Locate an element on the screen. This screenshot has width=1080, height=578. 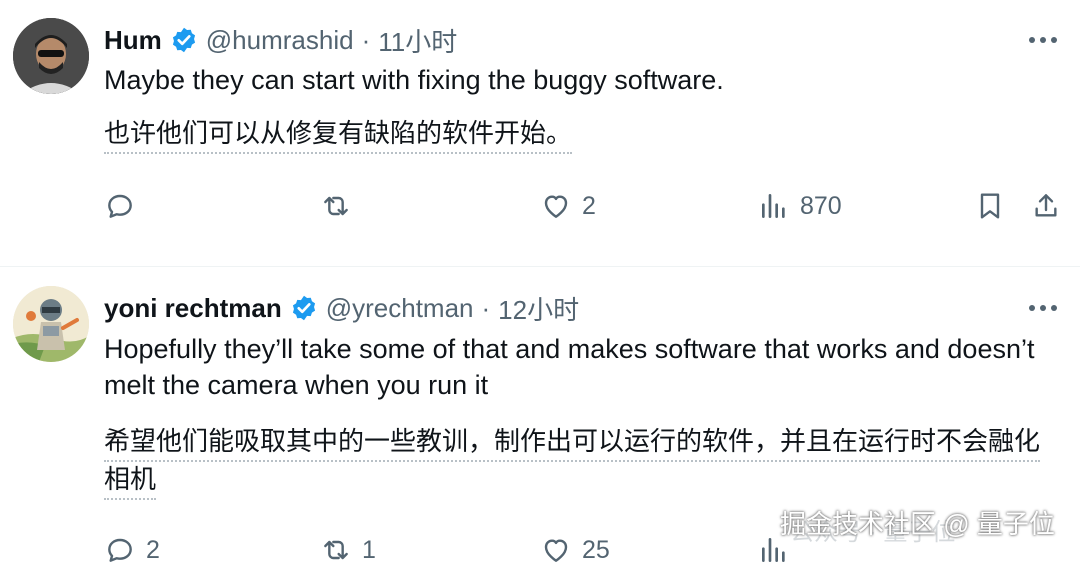
tweet-header: Hum @humrashid · 11小时 is located at coordinates (280, 40).